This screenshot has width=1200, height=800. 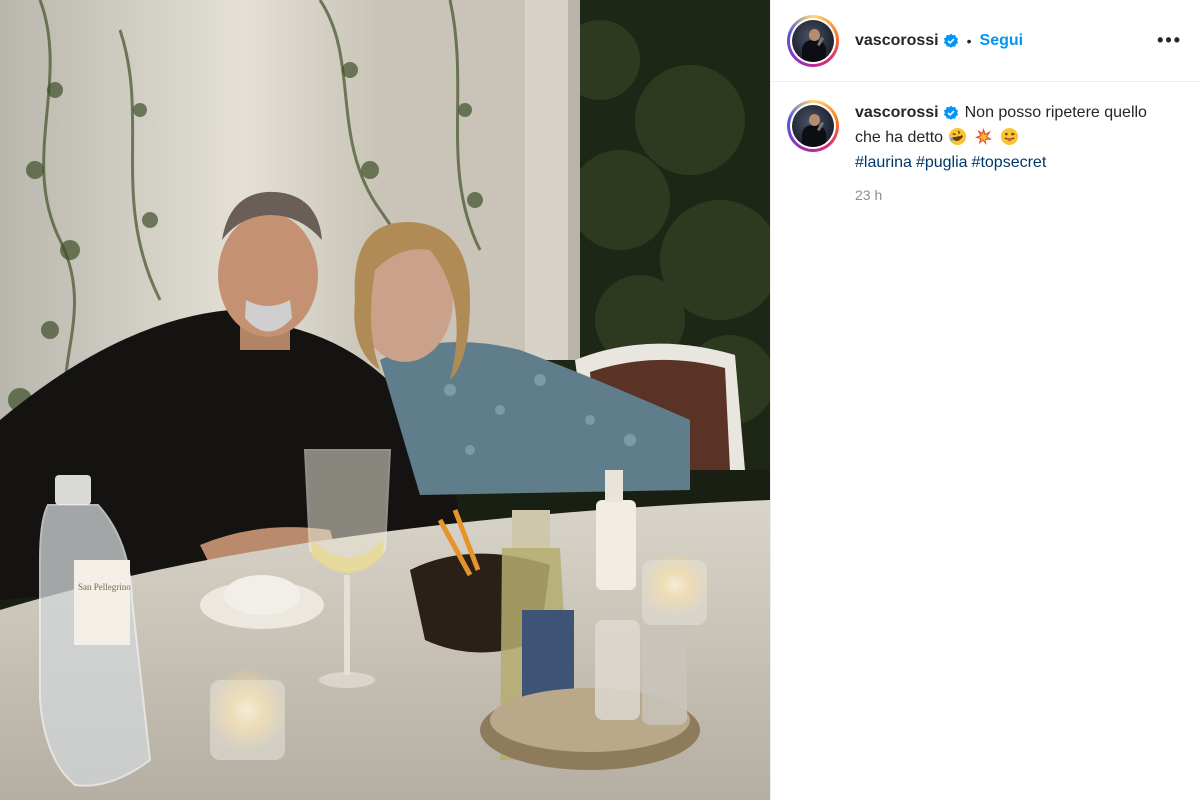 I want to click on caption-line-2-row: che ha detto, so click(x=1005, y=137).